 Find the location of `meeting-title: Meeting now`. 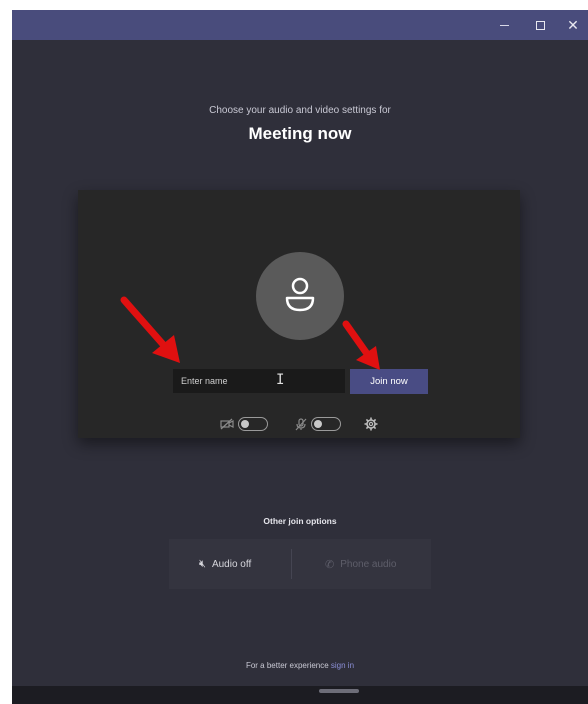

meeting-title: Meeting now is located at coordinates (300, 133).